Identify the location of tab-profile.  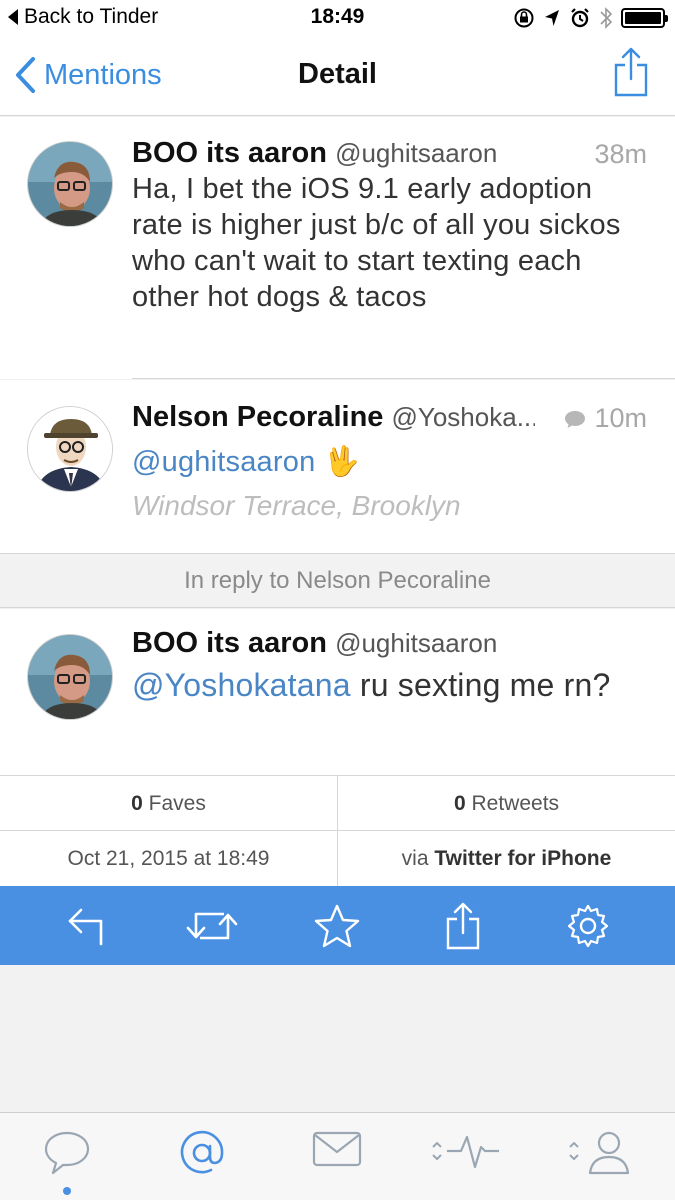
(602, 1159).